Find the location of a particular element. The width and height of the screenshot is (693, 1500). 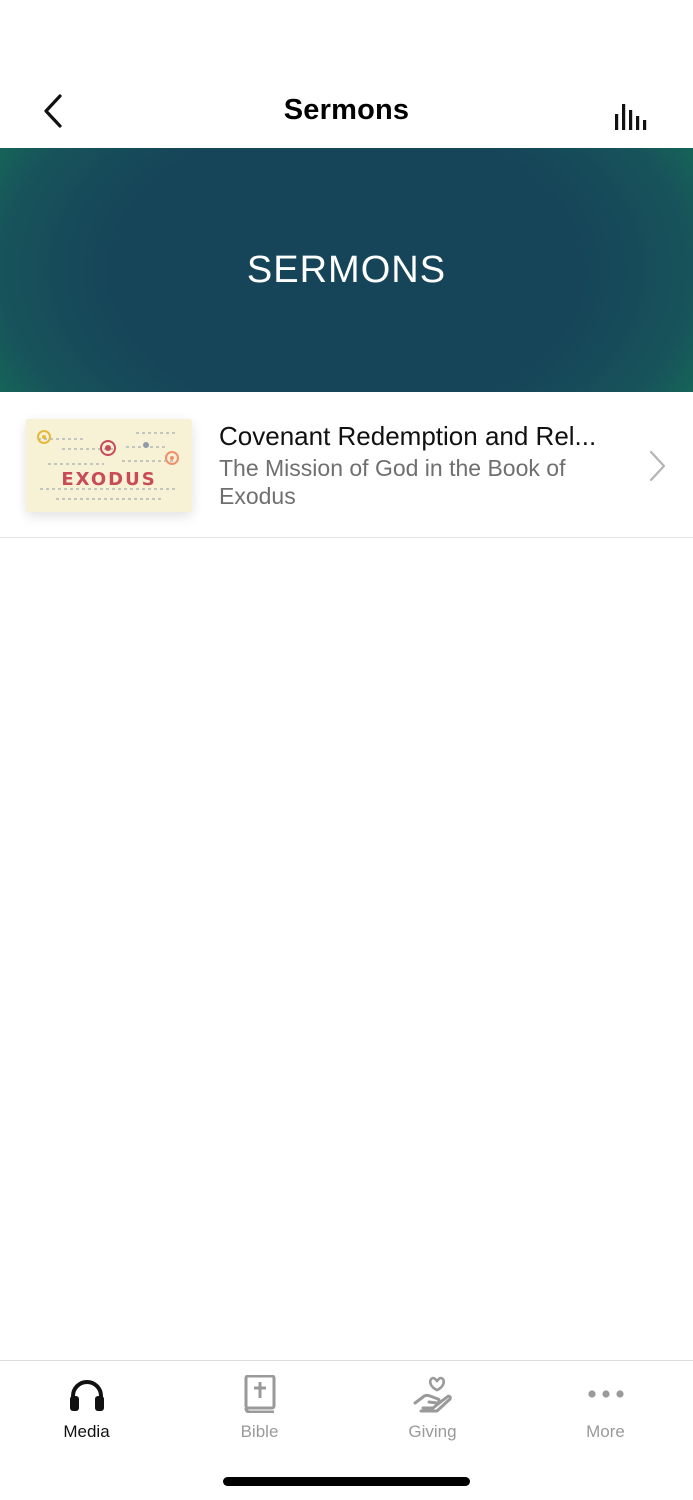

exodus-artwork is located at coordinates (108, 465).